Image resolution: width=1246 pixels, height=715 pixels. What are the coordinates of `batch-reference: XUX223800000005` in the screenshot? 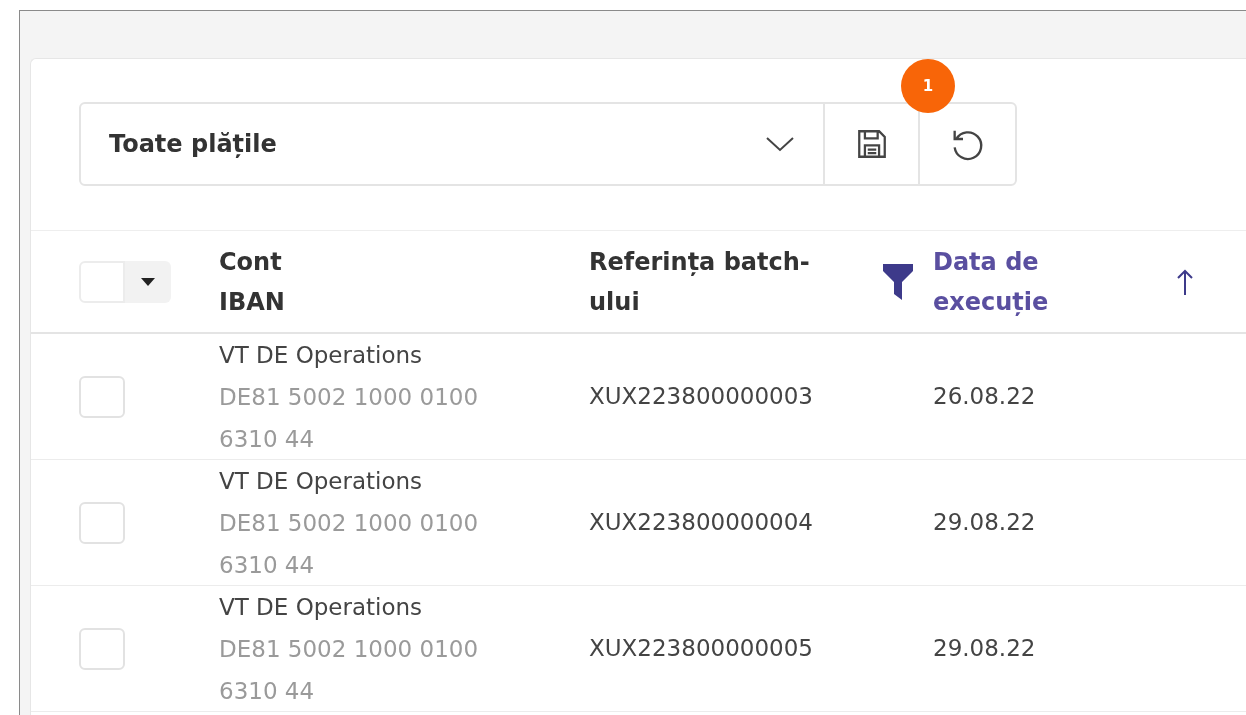 It's located at (701, 649).